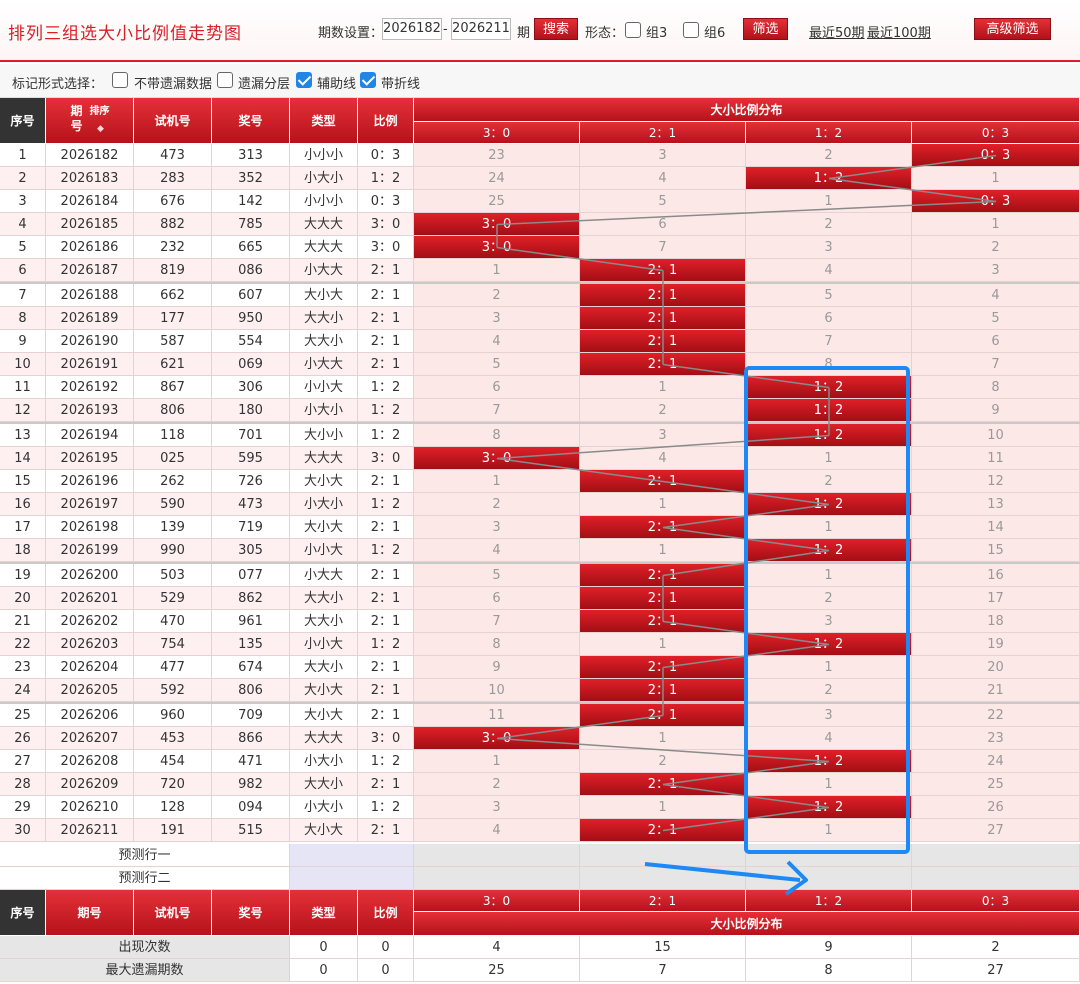 Image resolution: width=1080 pixels, height=984 pixels. Describe the element at coordinates (747, 924) in the screenshot. I see `footer-dist: 大小比例分布` at that location.